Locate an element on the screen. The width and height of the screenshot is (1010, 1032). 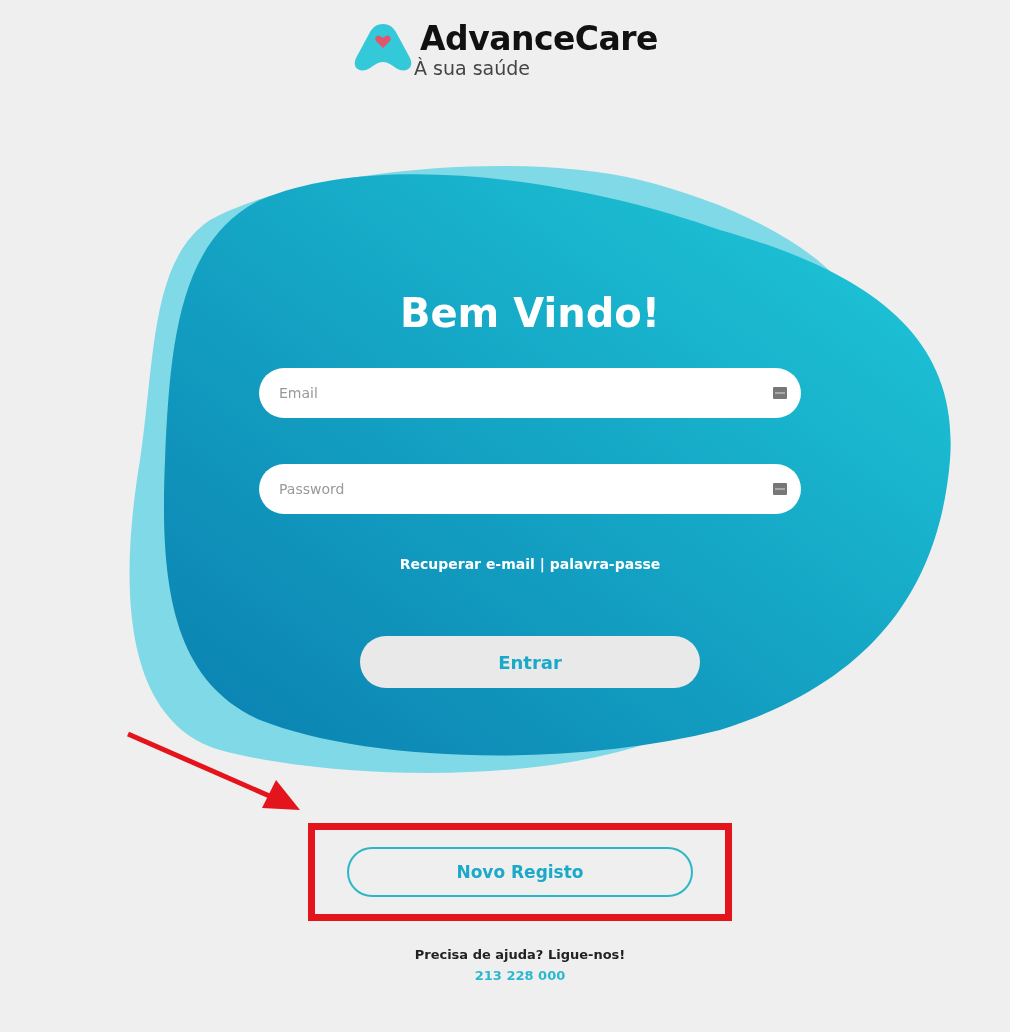
brand-name: AdvanceCare is located at coordinates (539, 39).